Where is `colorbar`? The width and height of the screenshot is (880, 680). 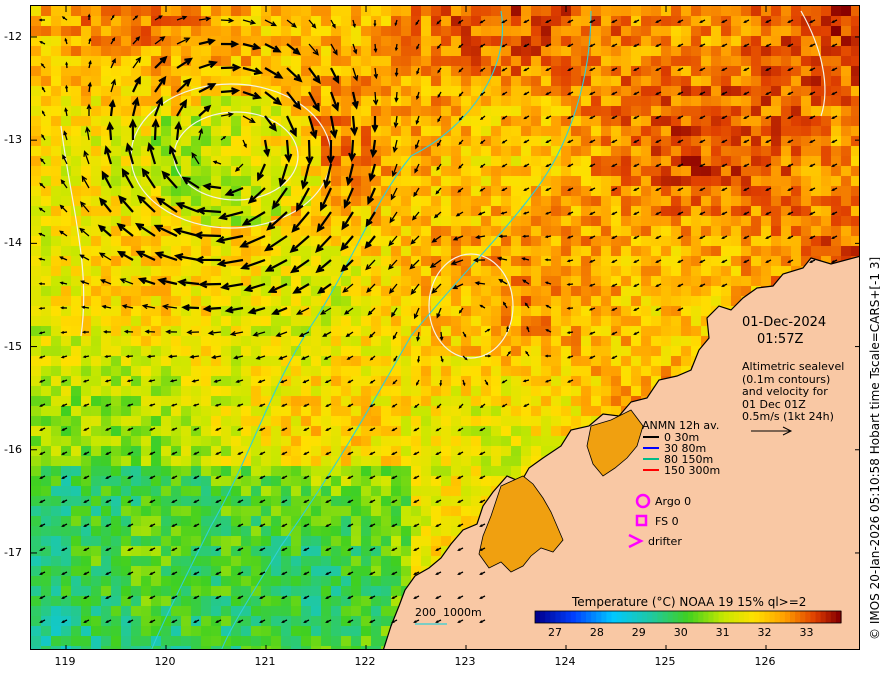 colorbar is located at coordinates (688, 617).